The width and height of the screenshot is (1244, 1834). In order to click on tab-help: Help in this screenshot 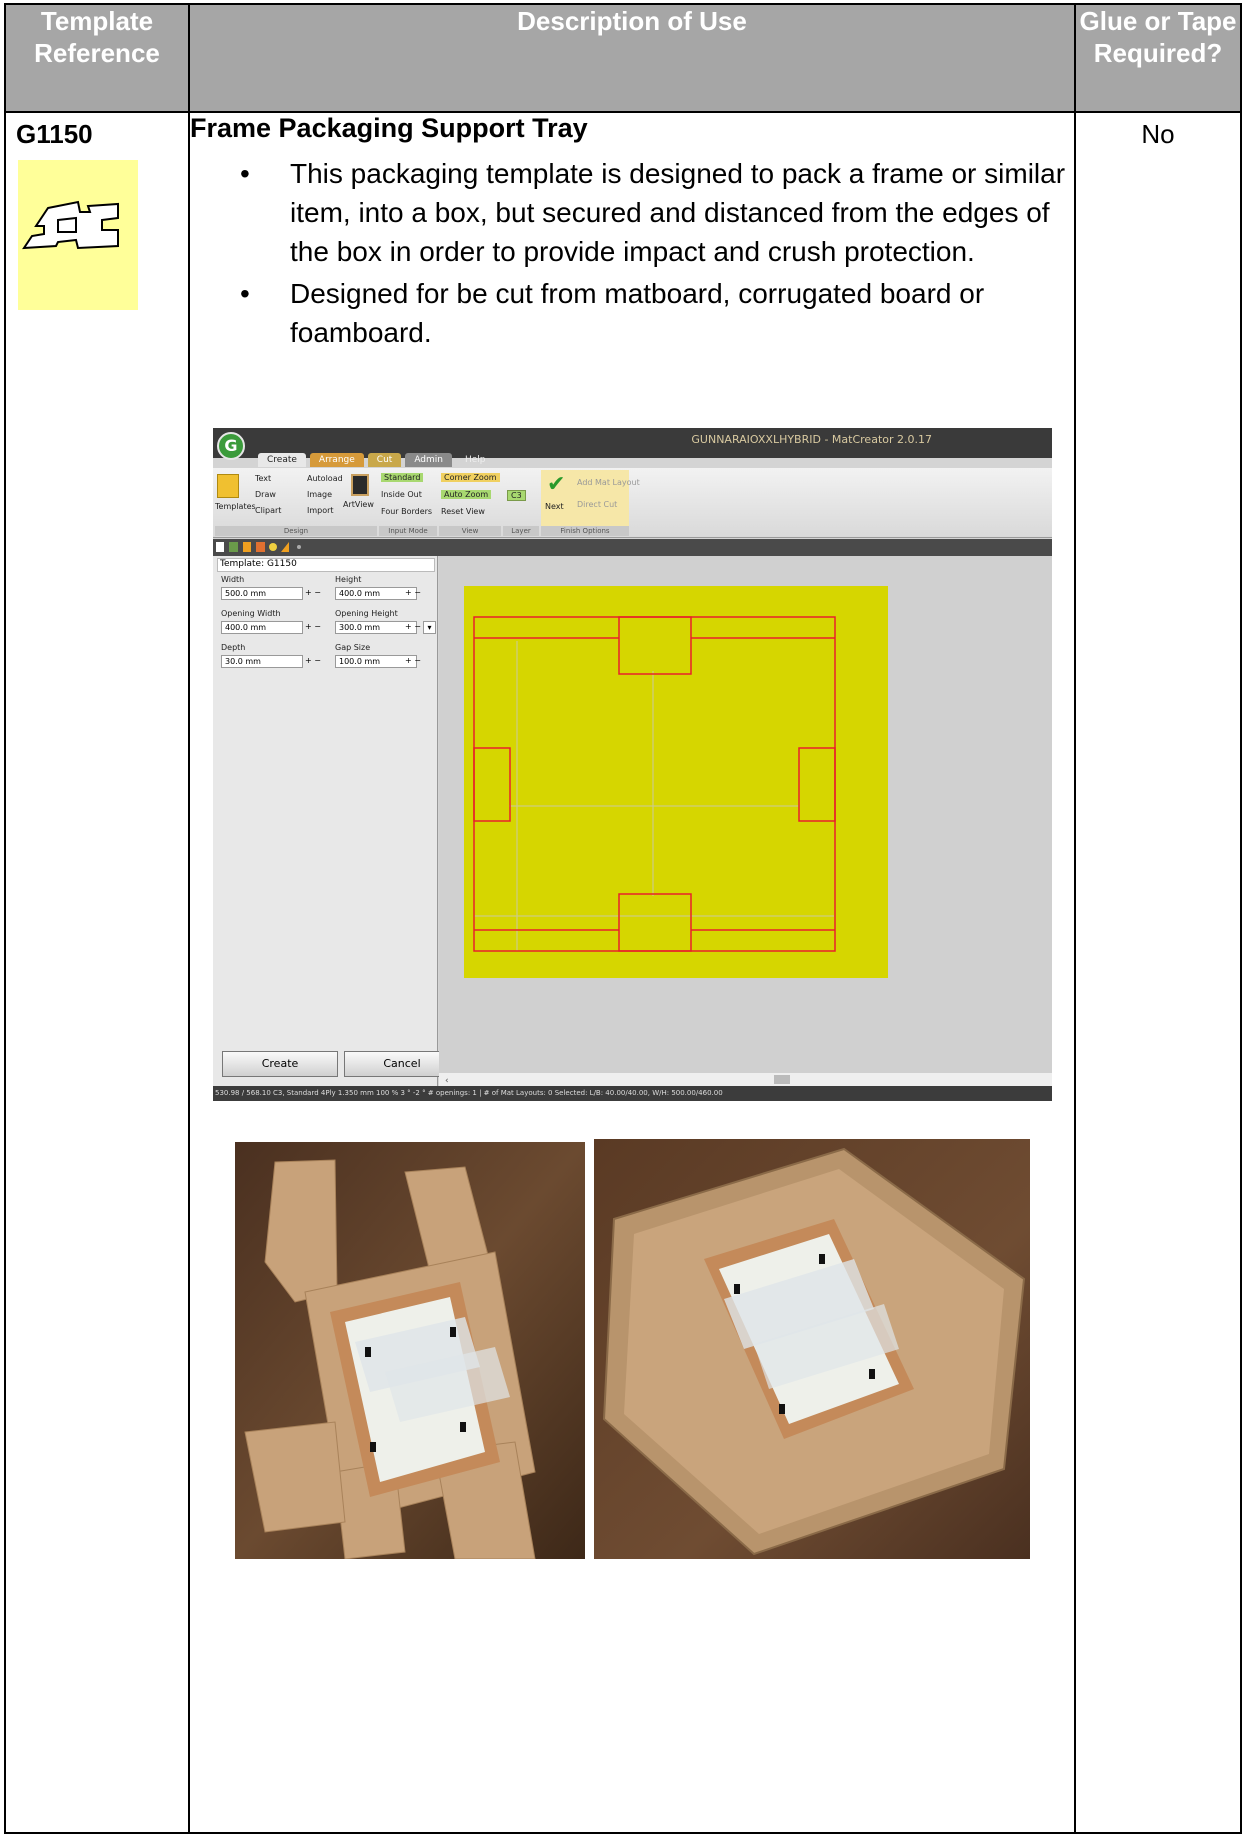, I will do `click(475, 460)`.